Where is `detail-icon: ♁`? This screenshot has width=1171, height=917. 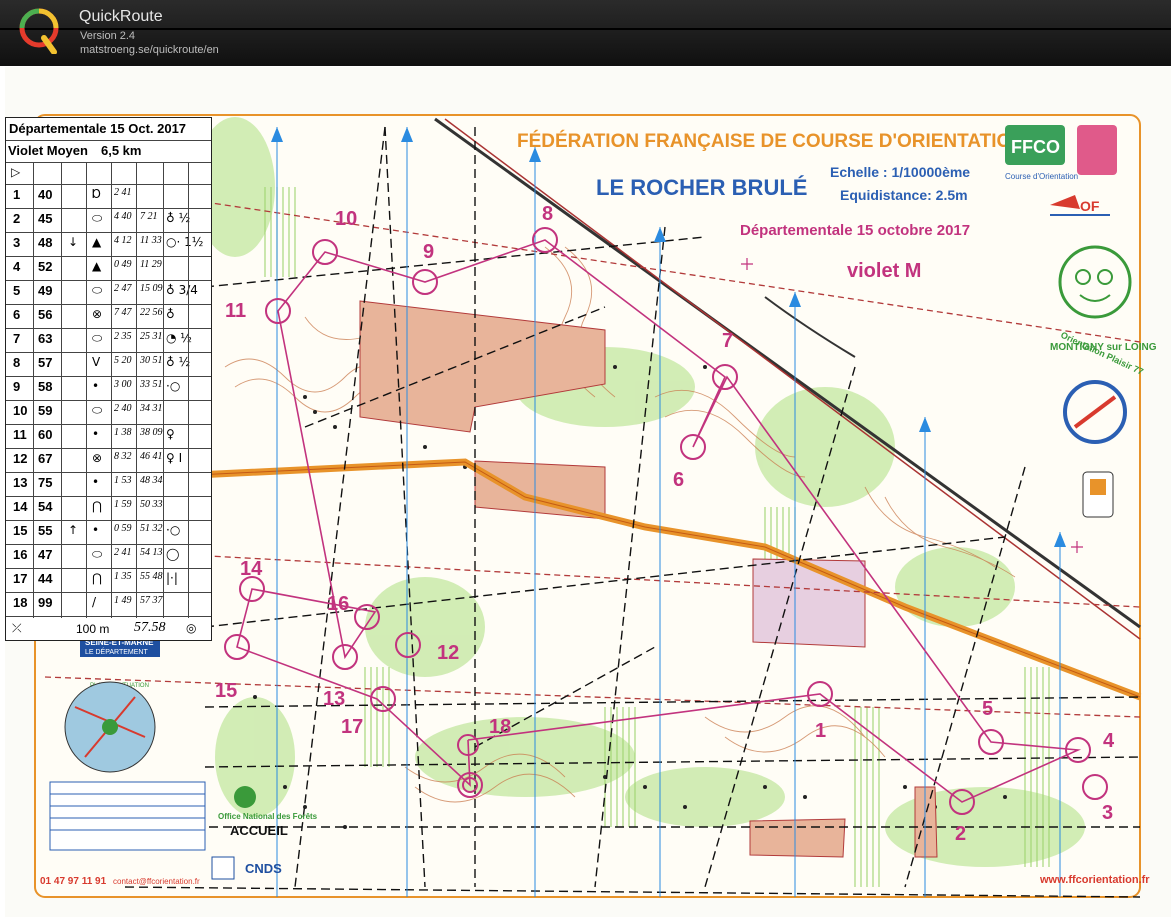 detail-icon: ♁ is located at coordinates (170, 314).